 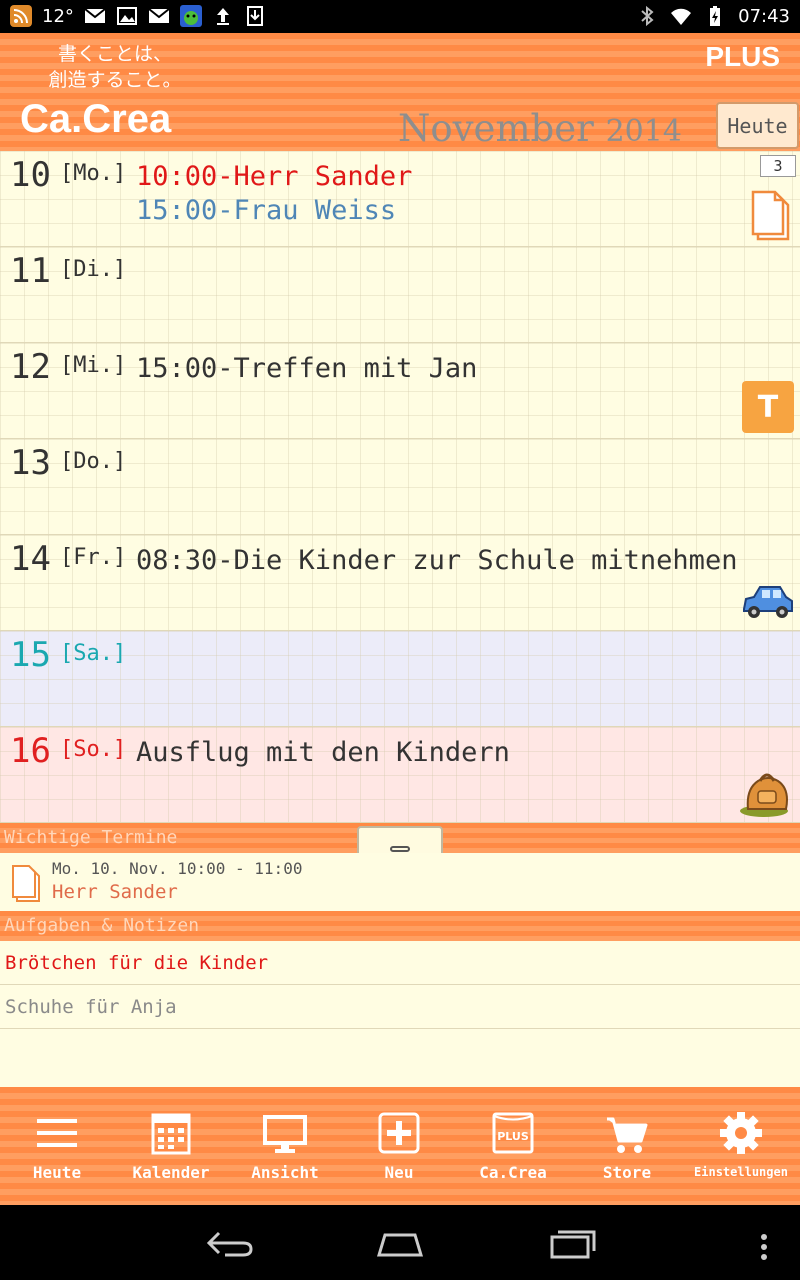 What do you see at coordinates (30, 175) in the screenshot?
I see `day-number: 10` at bounding box center [30, 175].